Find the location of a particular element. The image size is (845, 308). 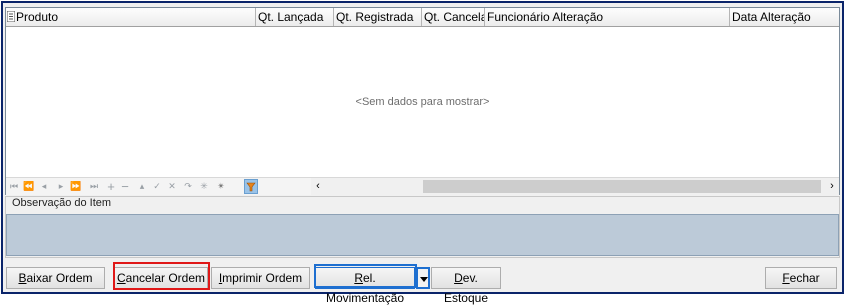

next-icon: ▸ is located at coordinates (61, 186).